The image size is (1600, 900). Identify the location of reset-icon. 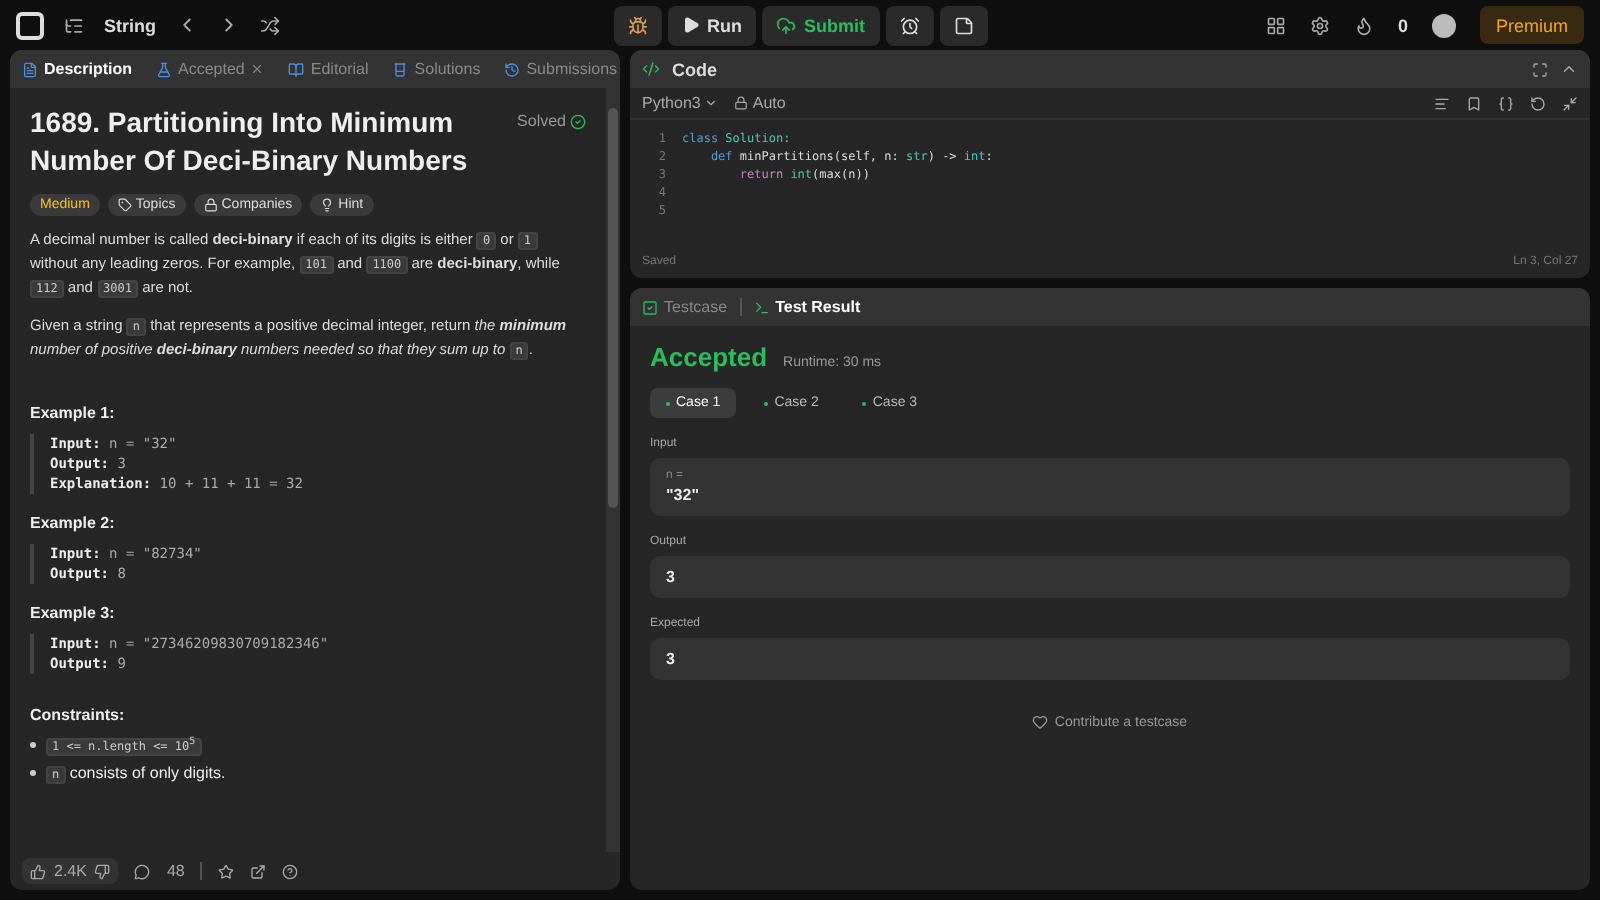
(1538, 103).